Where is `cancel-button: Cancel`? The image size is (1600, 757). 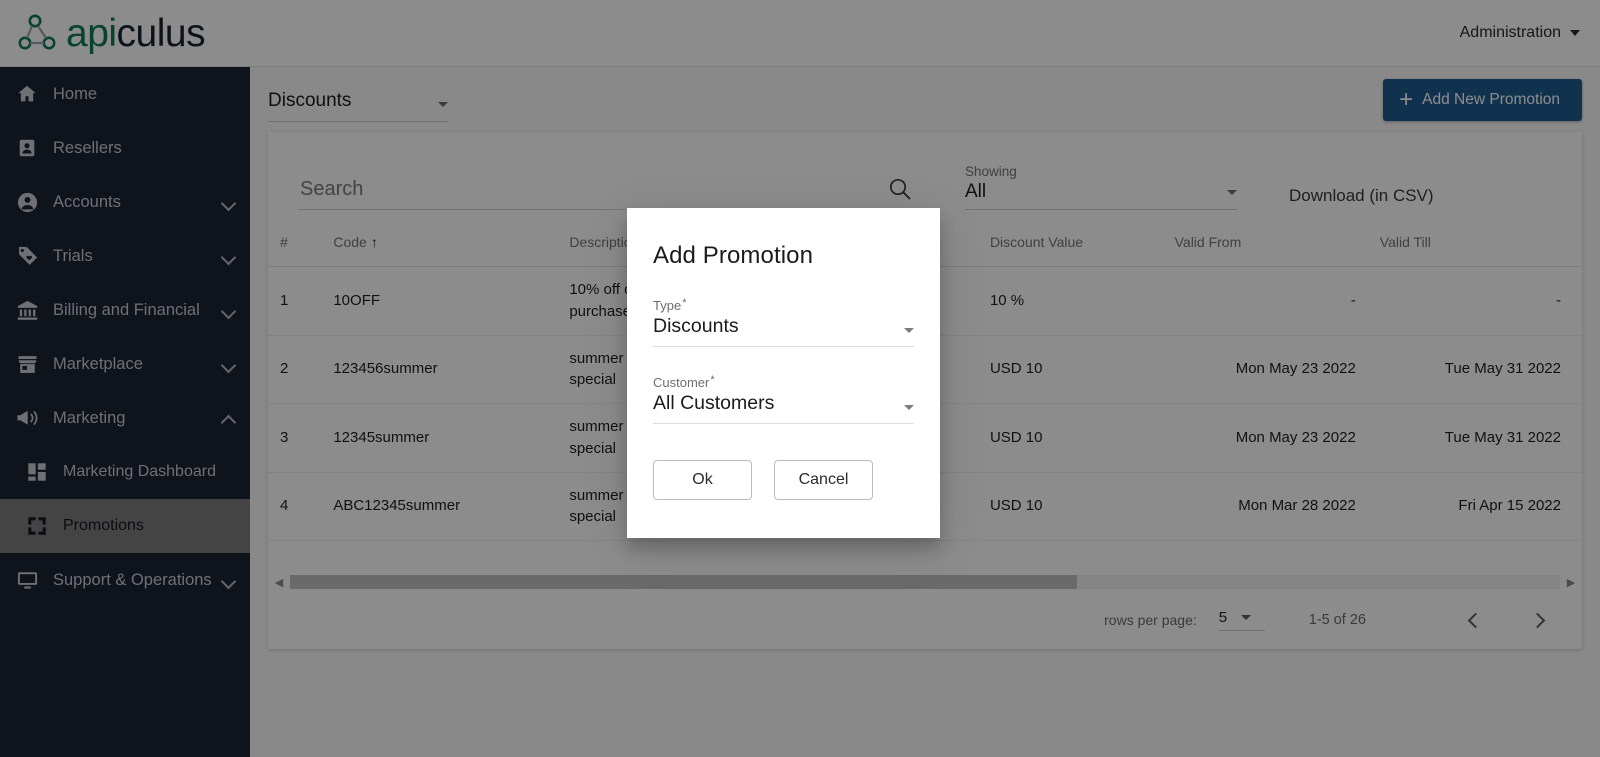
cancel-button: Cancel is located at coordinates (823, 480).